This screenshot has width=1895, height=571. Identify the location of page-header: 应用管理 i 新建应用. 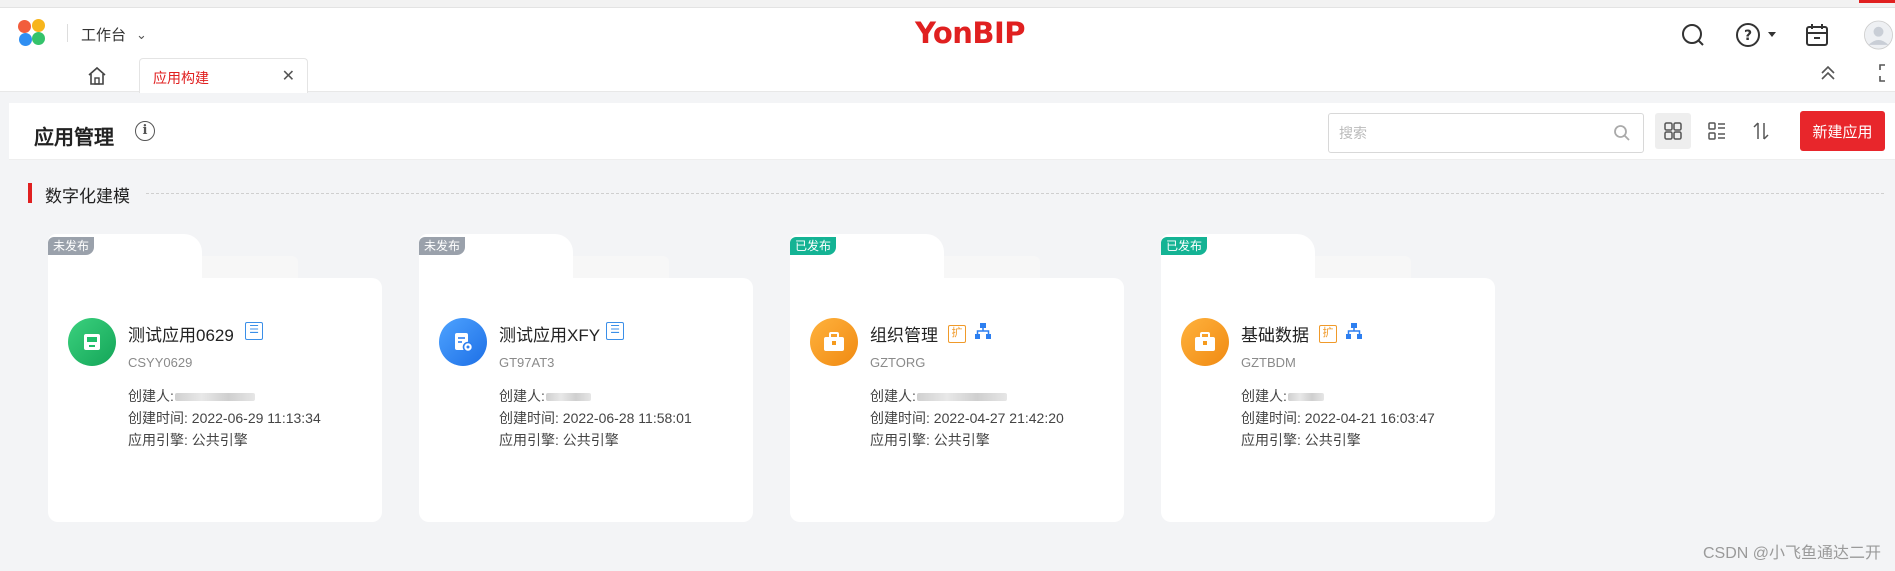
(952, 131).